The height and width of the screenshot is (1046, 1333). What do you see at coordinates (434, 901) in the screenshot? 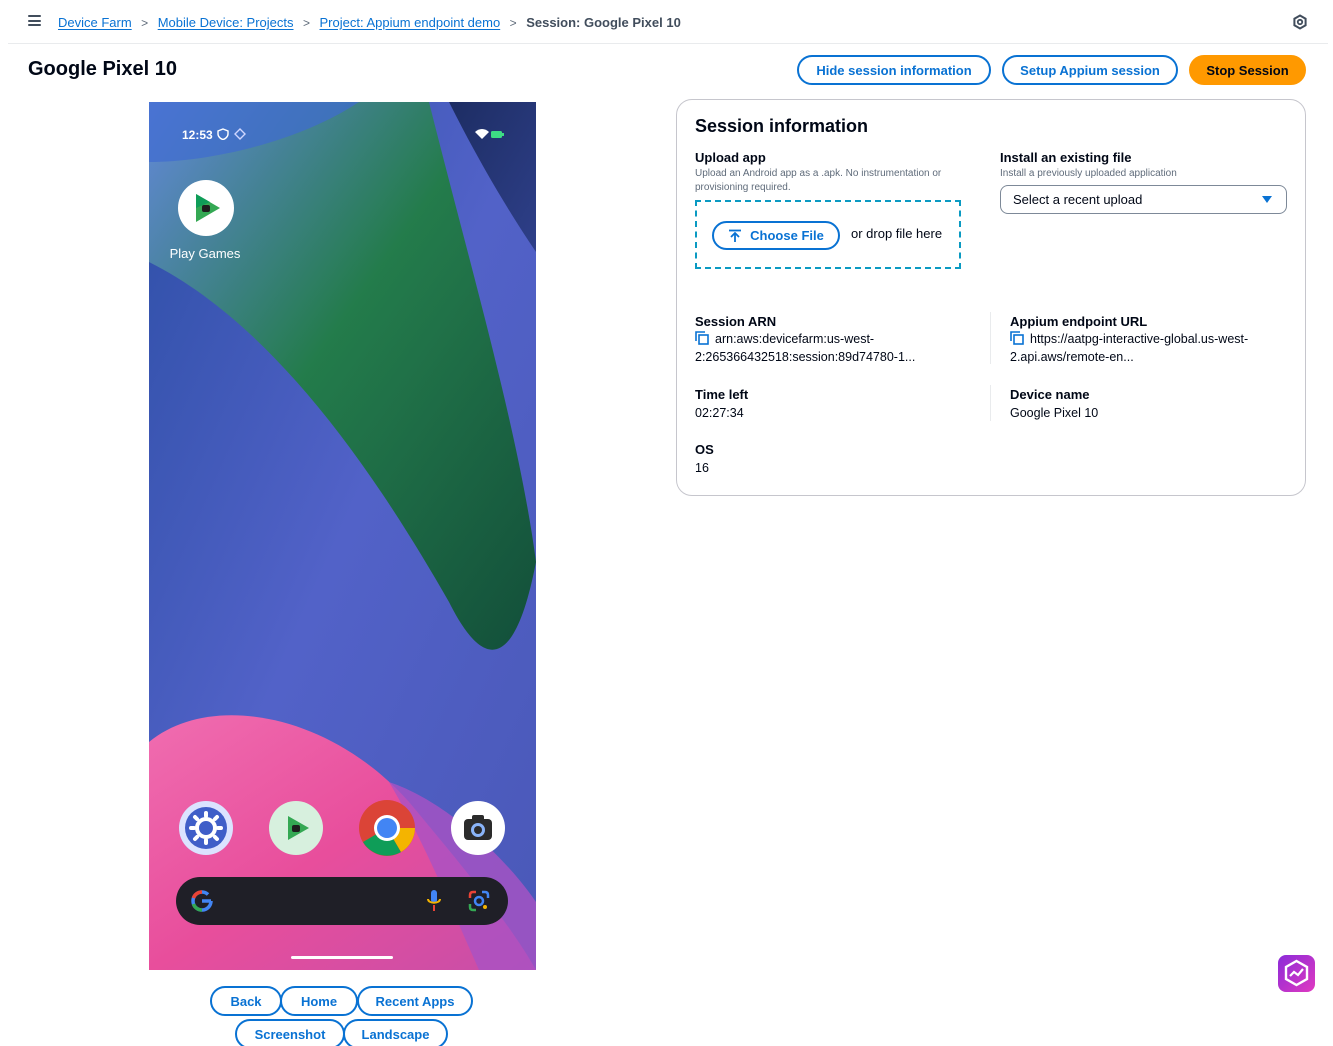
I see `microphone-icon` at bounding box center [434, 901].